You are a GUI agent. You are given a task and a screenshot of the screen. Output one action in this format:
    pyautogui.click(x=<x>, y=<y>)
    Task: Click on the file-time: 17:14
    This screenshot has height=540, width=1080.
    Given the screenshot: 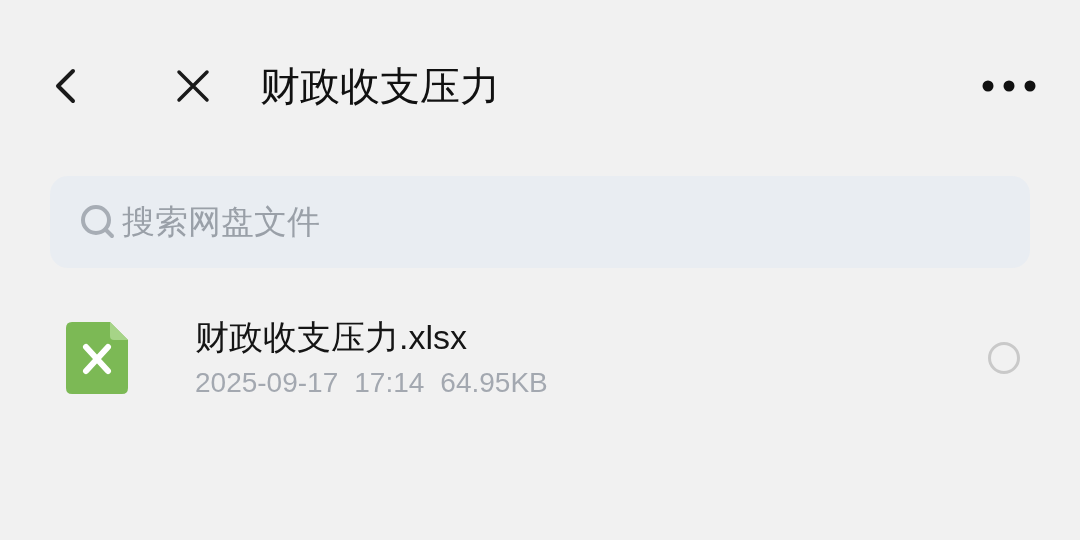 What is the action you would take?
    pyautogui.click(x=389, y=383)
    